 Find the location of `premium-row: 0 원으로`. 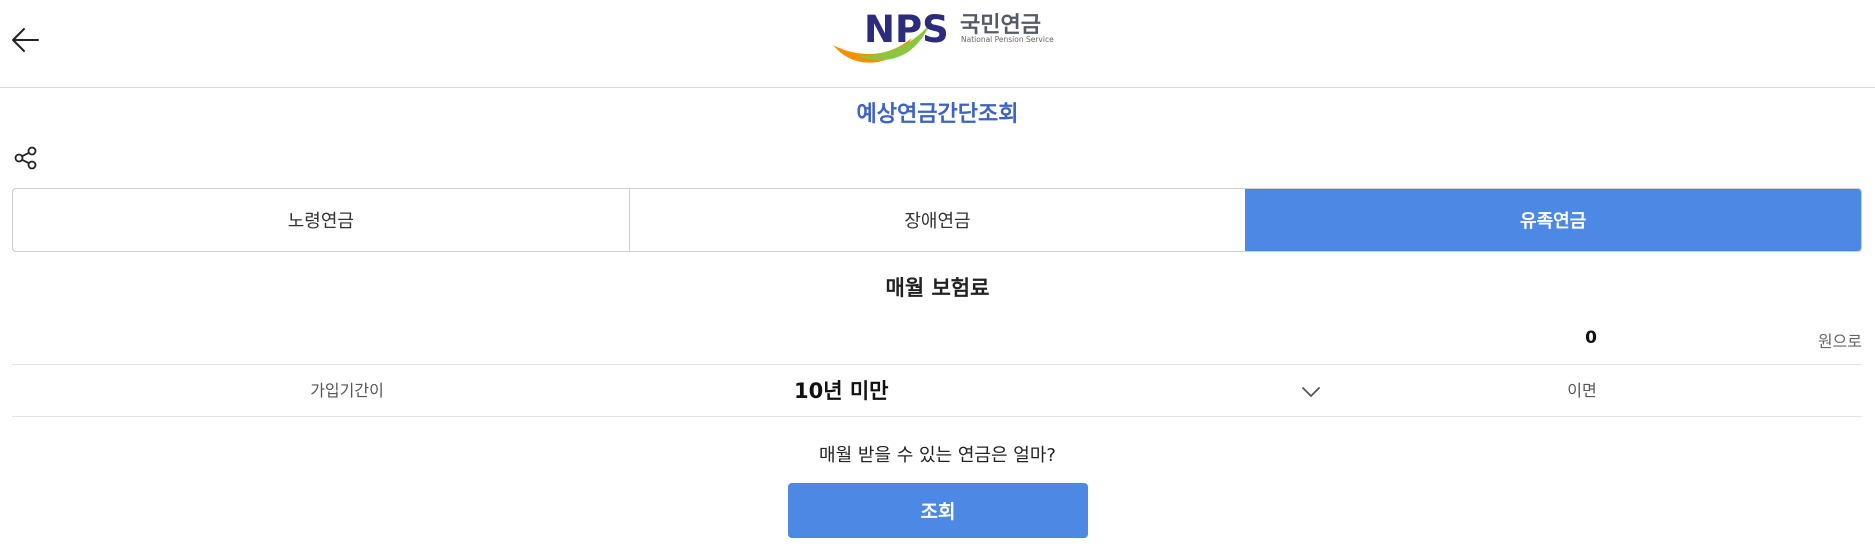

premium-row: 0 원으로 is located at coordinates (937, 341).